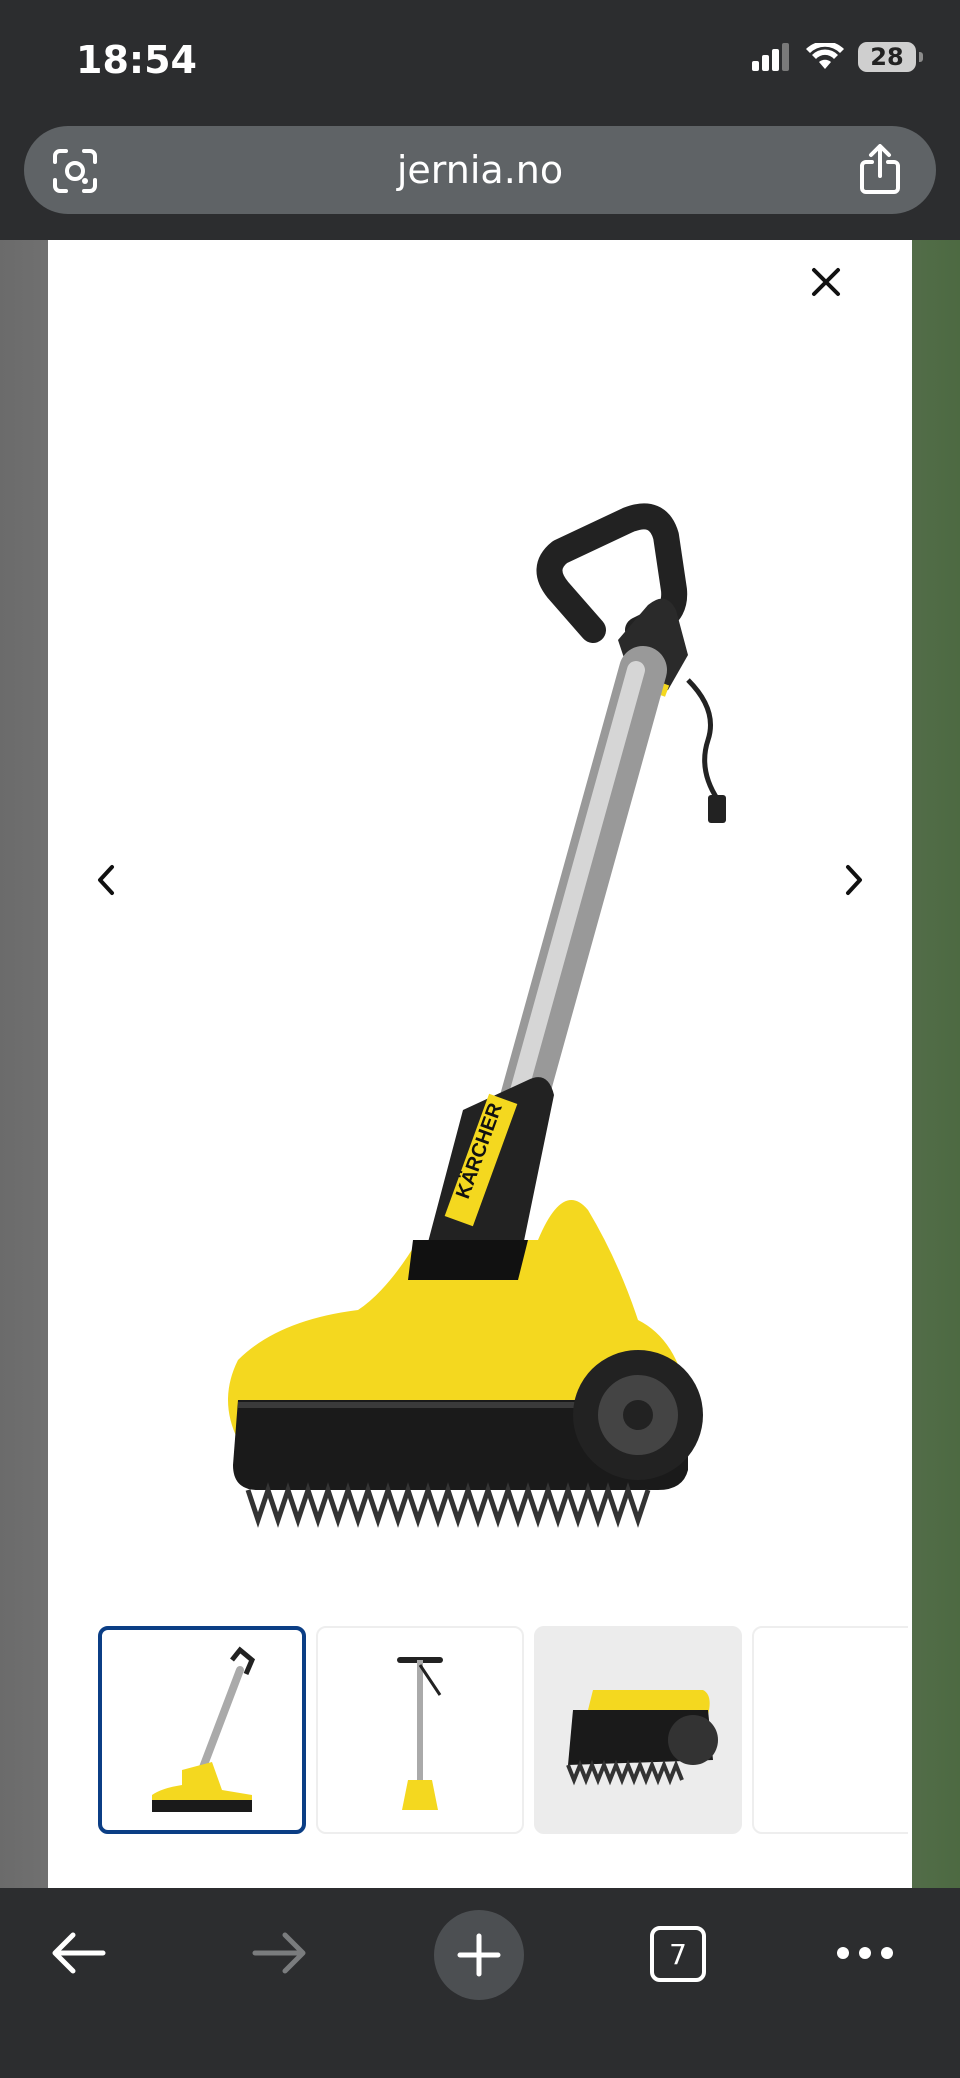  What do you see at coordinates (825, 56) in the screenshot?
I see `wifi-icon` at bounding box center [825, 56].